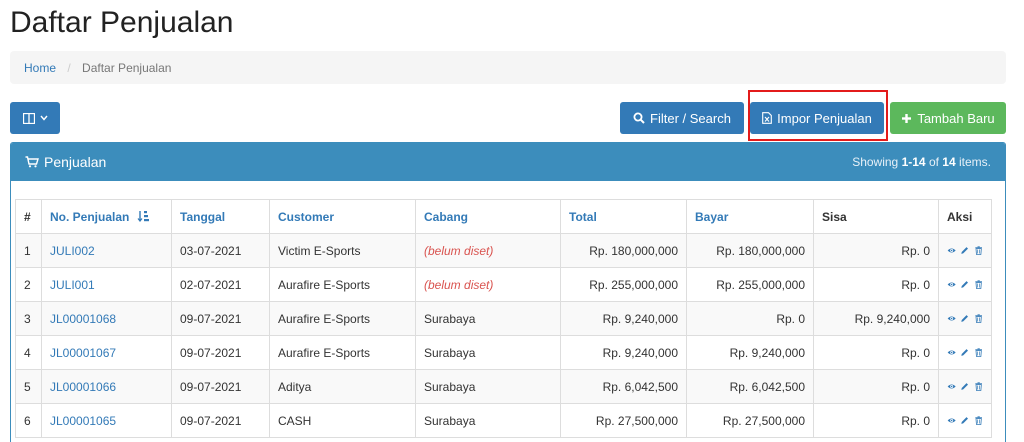  What do you see at coordinates (83, 387) in the screenshot?
I see `no-penjualan-link: JL00001066` at bounding box center [83, 387].